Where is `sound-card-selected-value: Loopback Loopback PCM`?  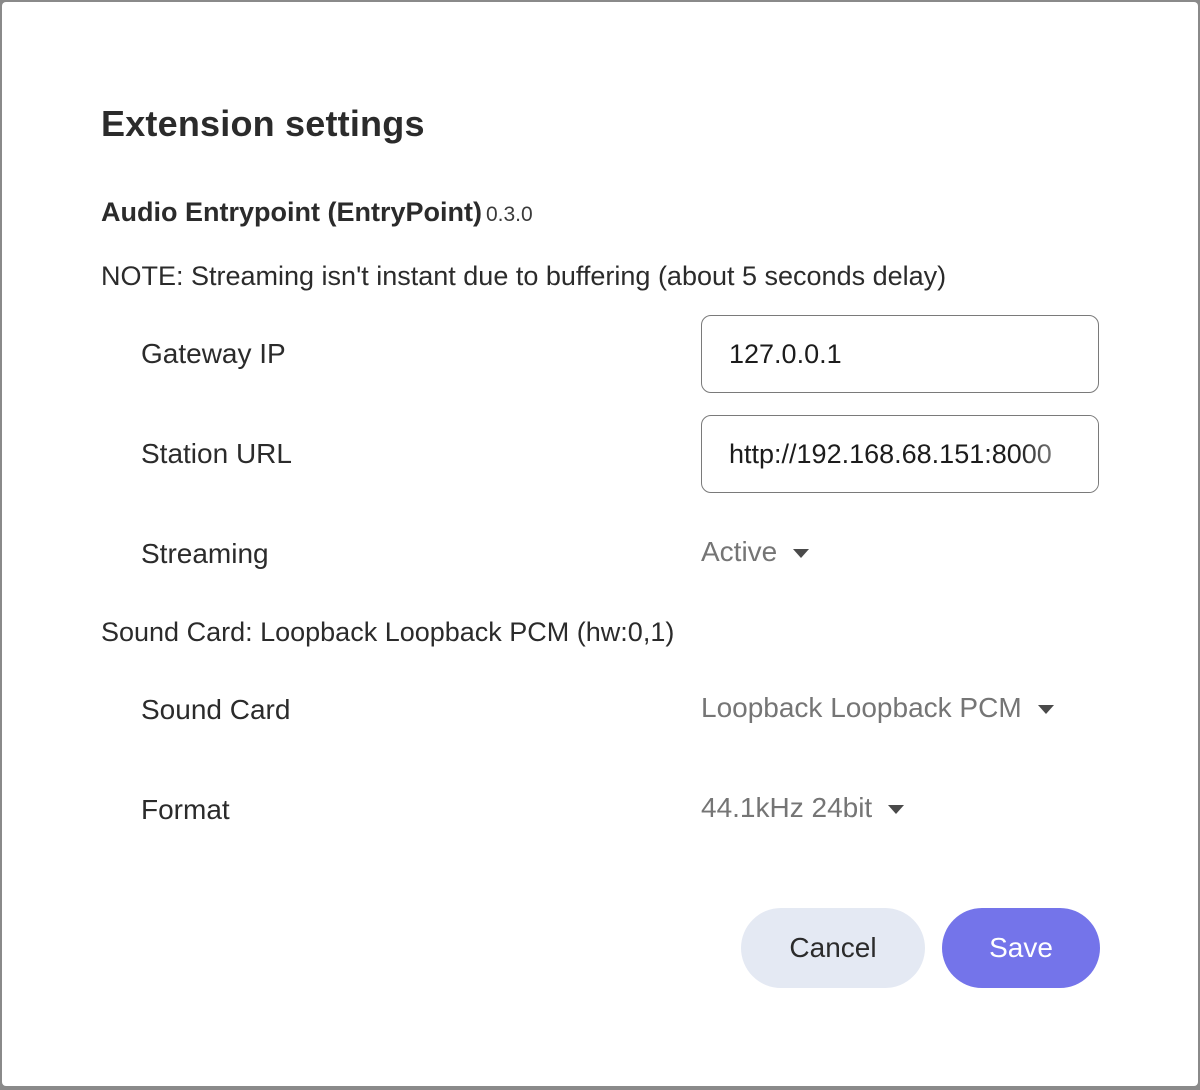 sound-card-selected-value: Loopback Loopback PCM is located at coordinates (861, 707).